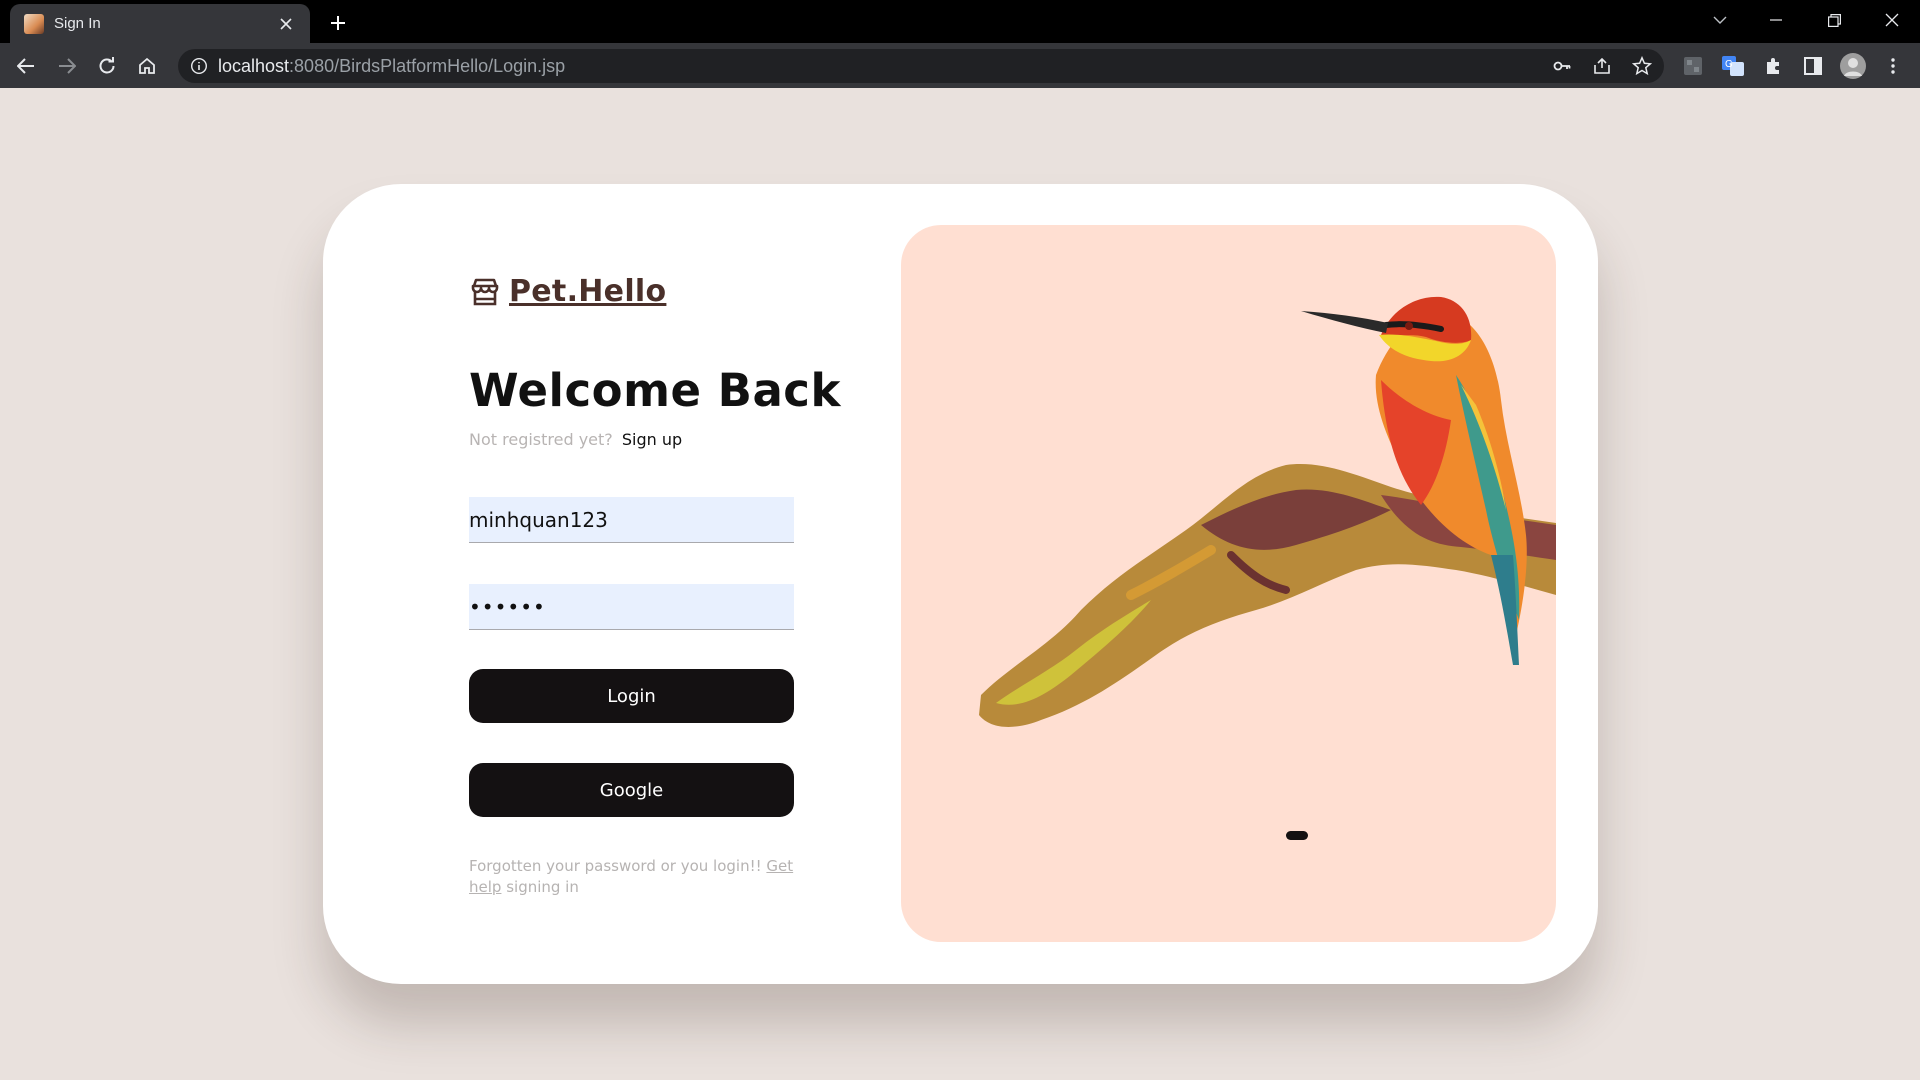  Describe the element at coordinates (588, 291) in the screenshot. I see `brand-name: Pet.Hello` at that location.